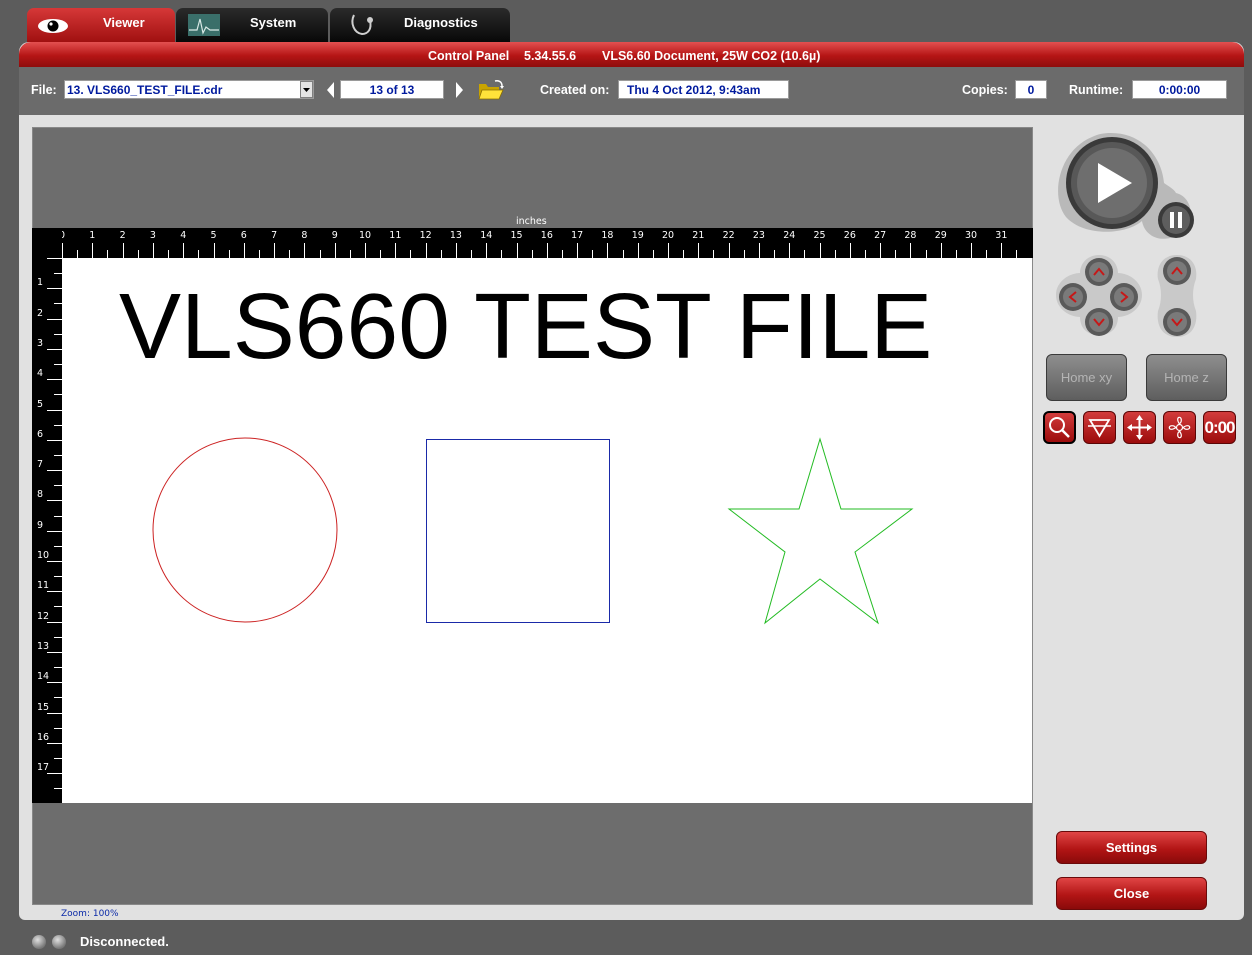 The width and height of the screenshot is (1252, 955). I want to click on pause-button, so click(1176, 220).